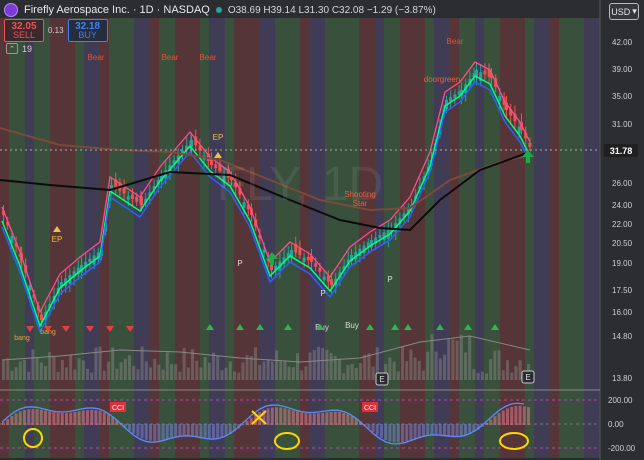 The width and height of the screenshot is (644, 460). What do you see at coordinates (622, 378) in the screenshot?
I see `price-axis-label: 13.80` at bounding box center [622, 378].